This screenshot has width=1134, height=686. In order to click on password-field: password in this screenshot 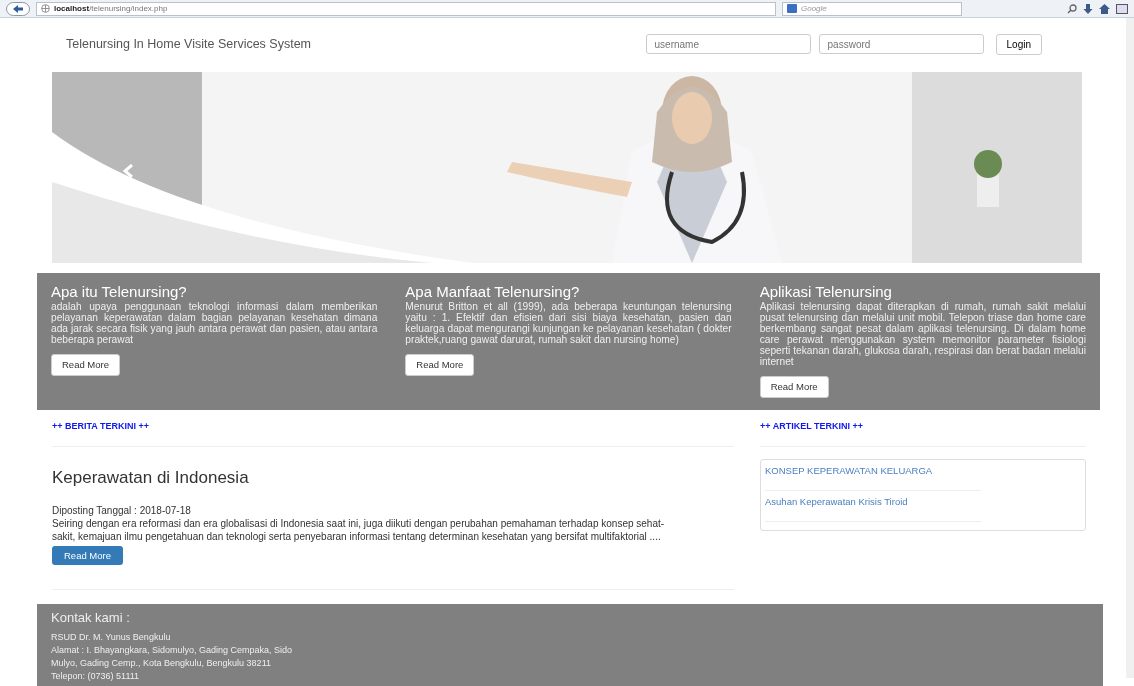, I will do `click(901, 44)`.